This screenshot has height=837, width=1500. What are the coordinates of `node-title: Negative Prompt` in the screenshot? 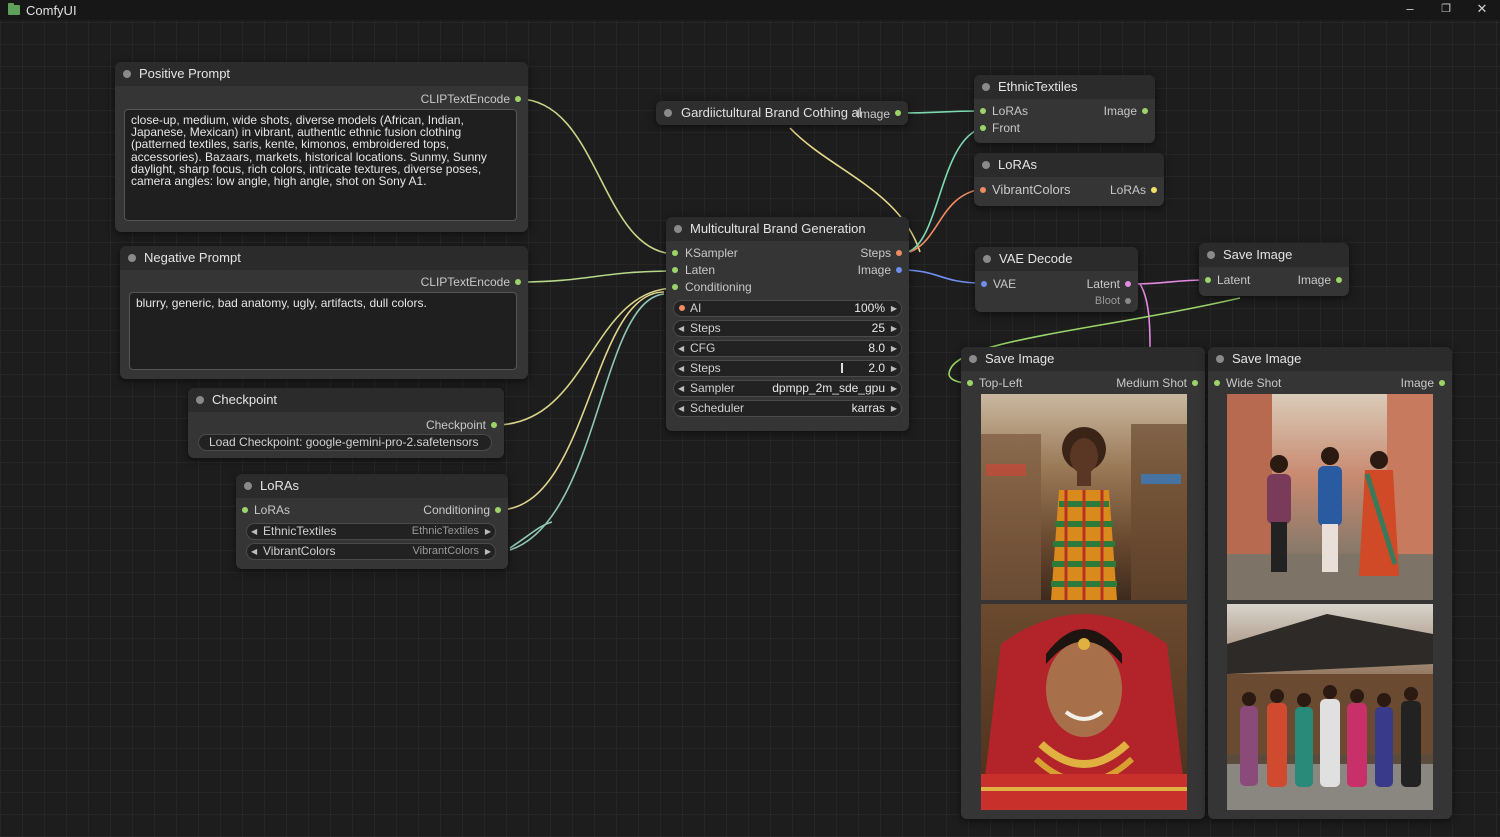 It's located at (324, 258).